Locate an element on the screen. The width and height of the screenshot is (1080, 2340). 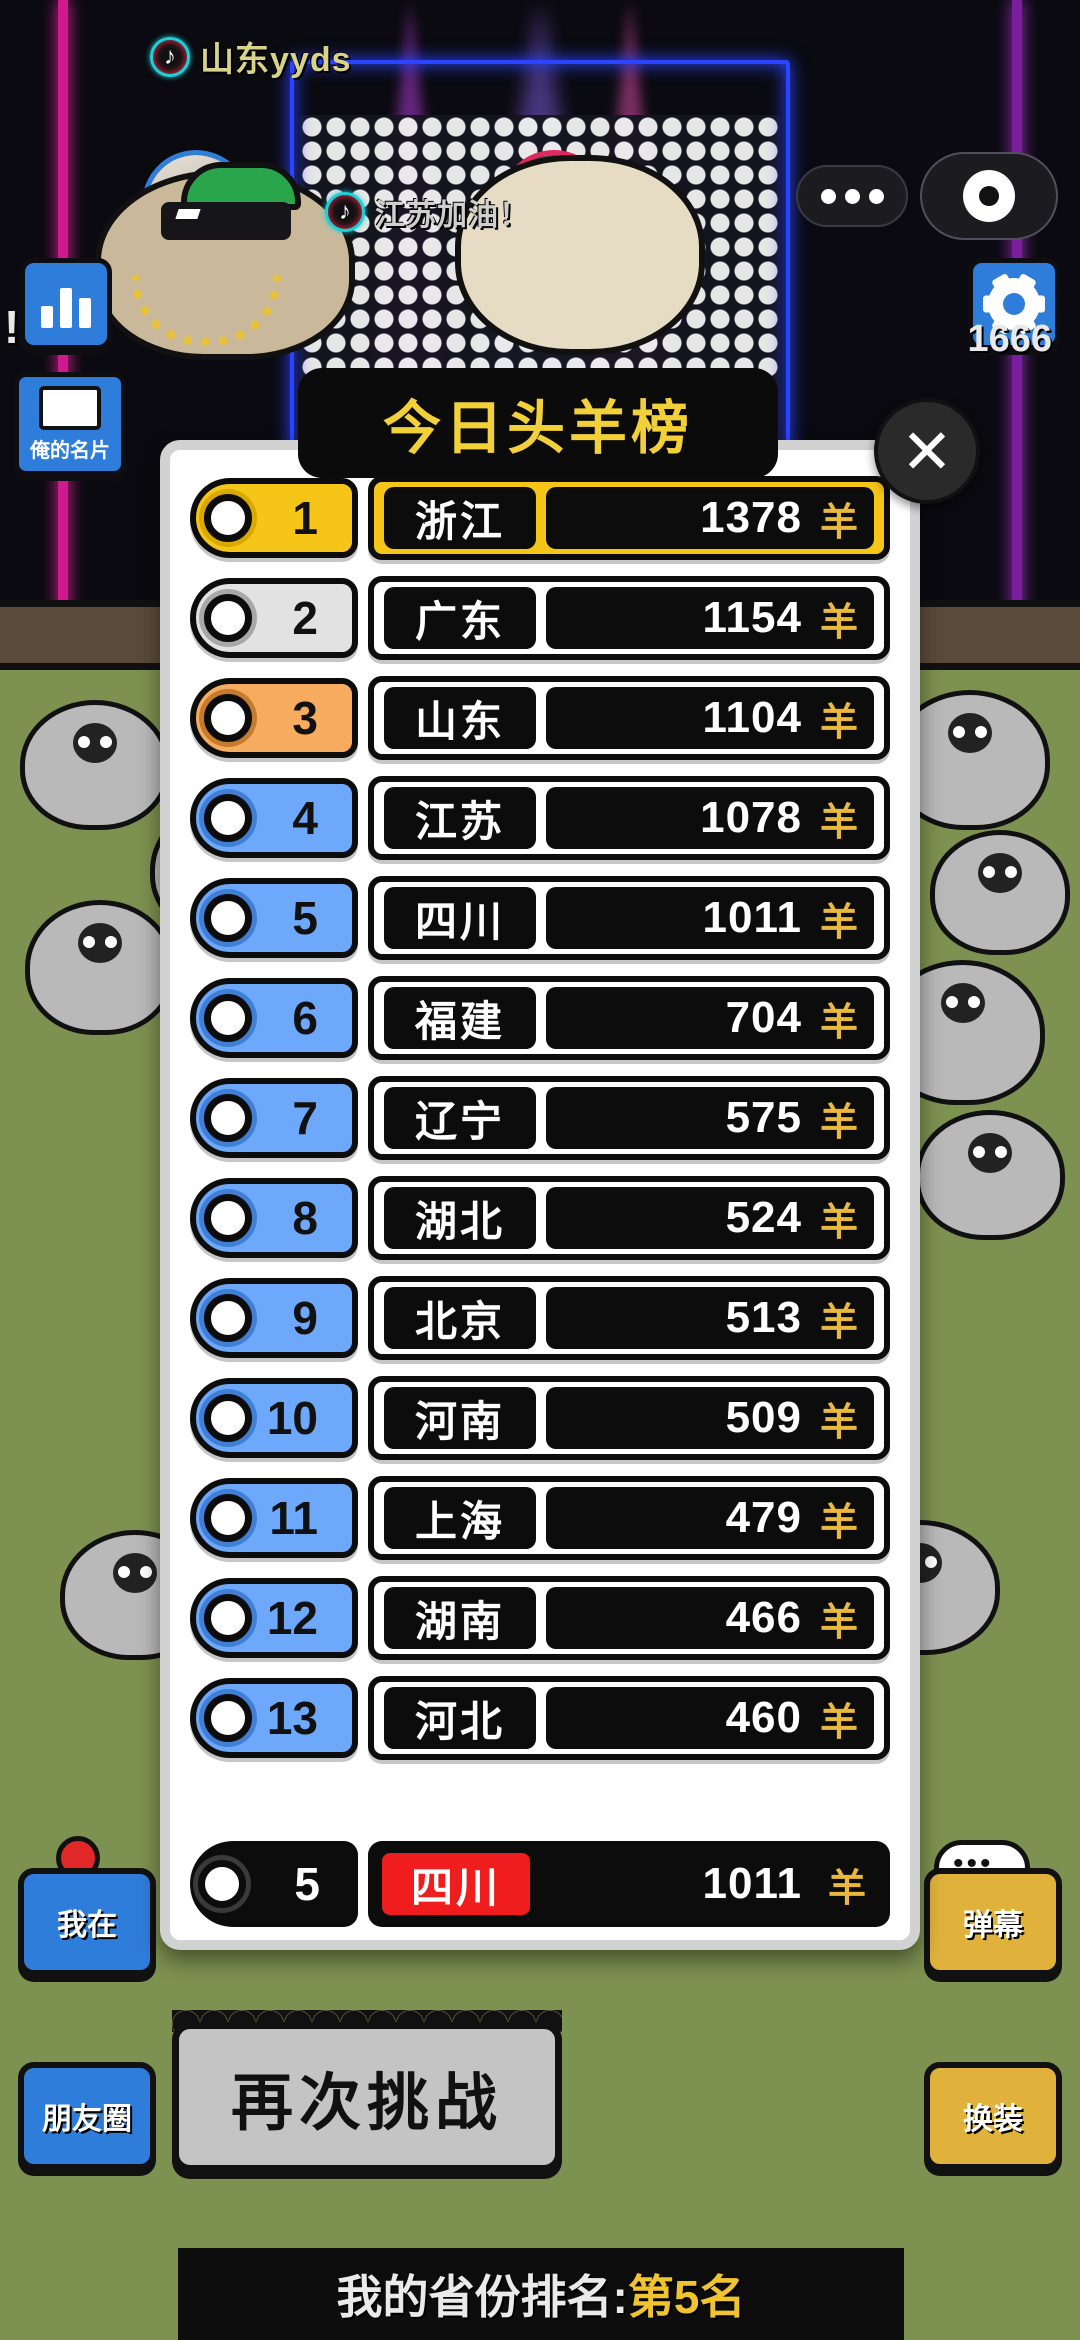
rank-number: 4 is located at coordinates (305, 818).